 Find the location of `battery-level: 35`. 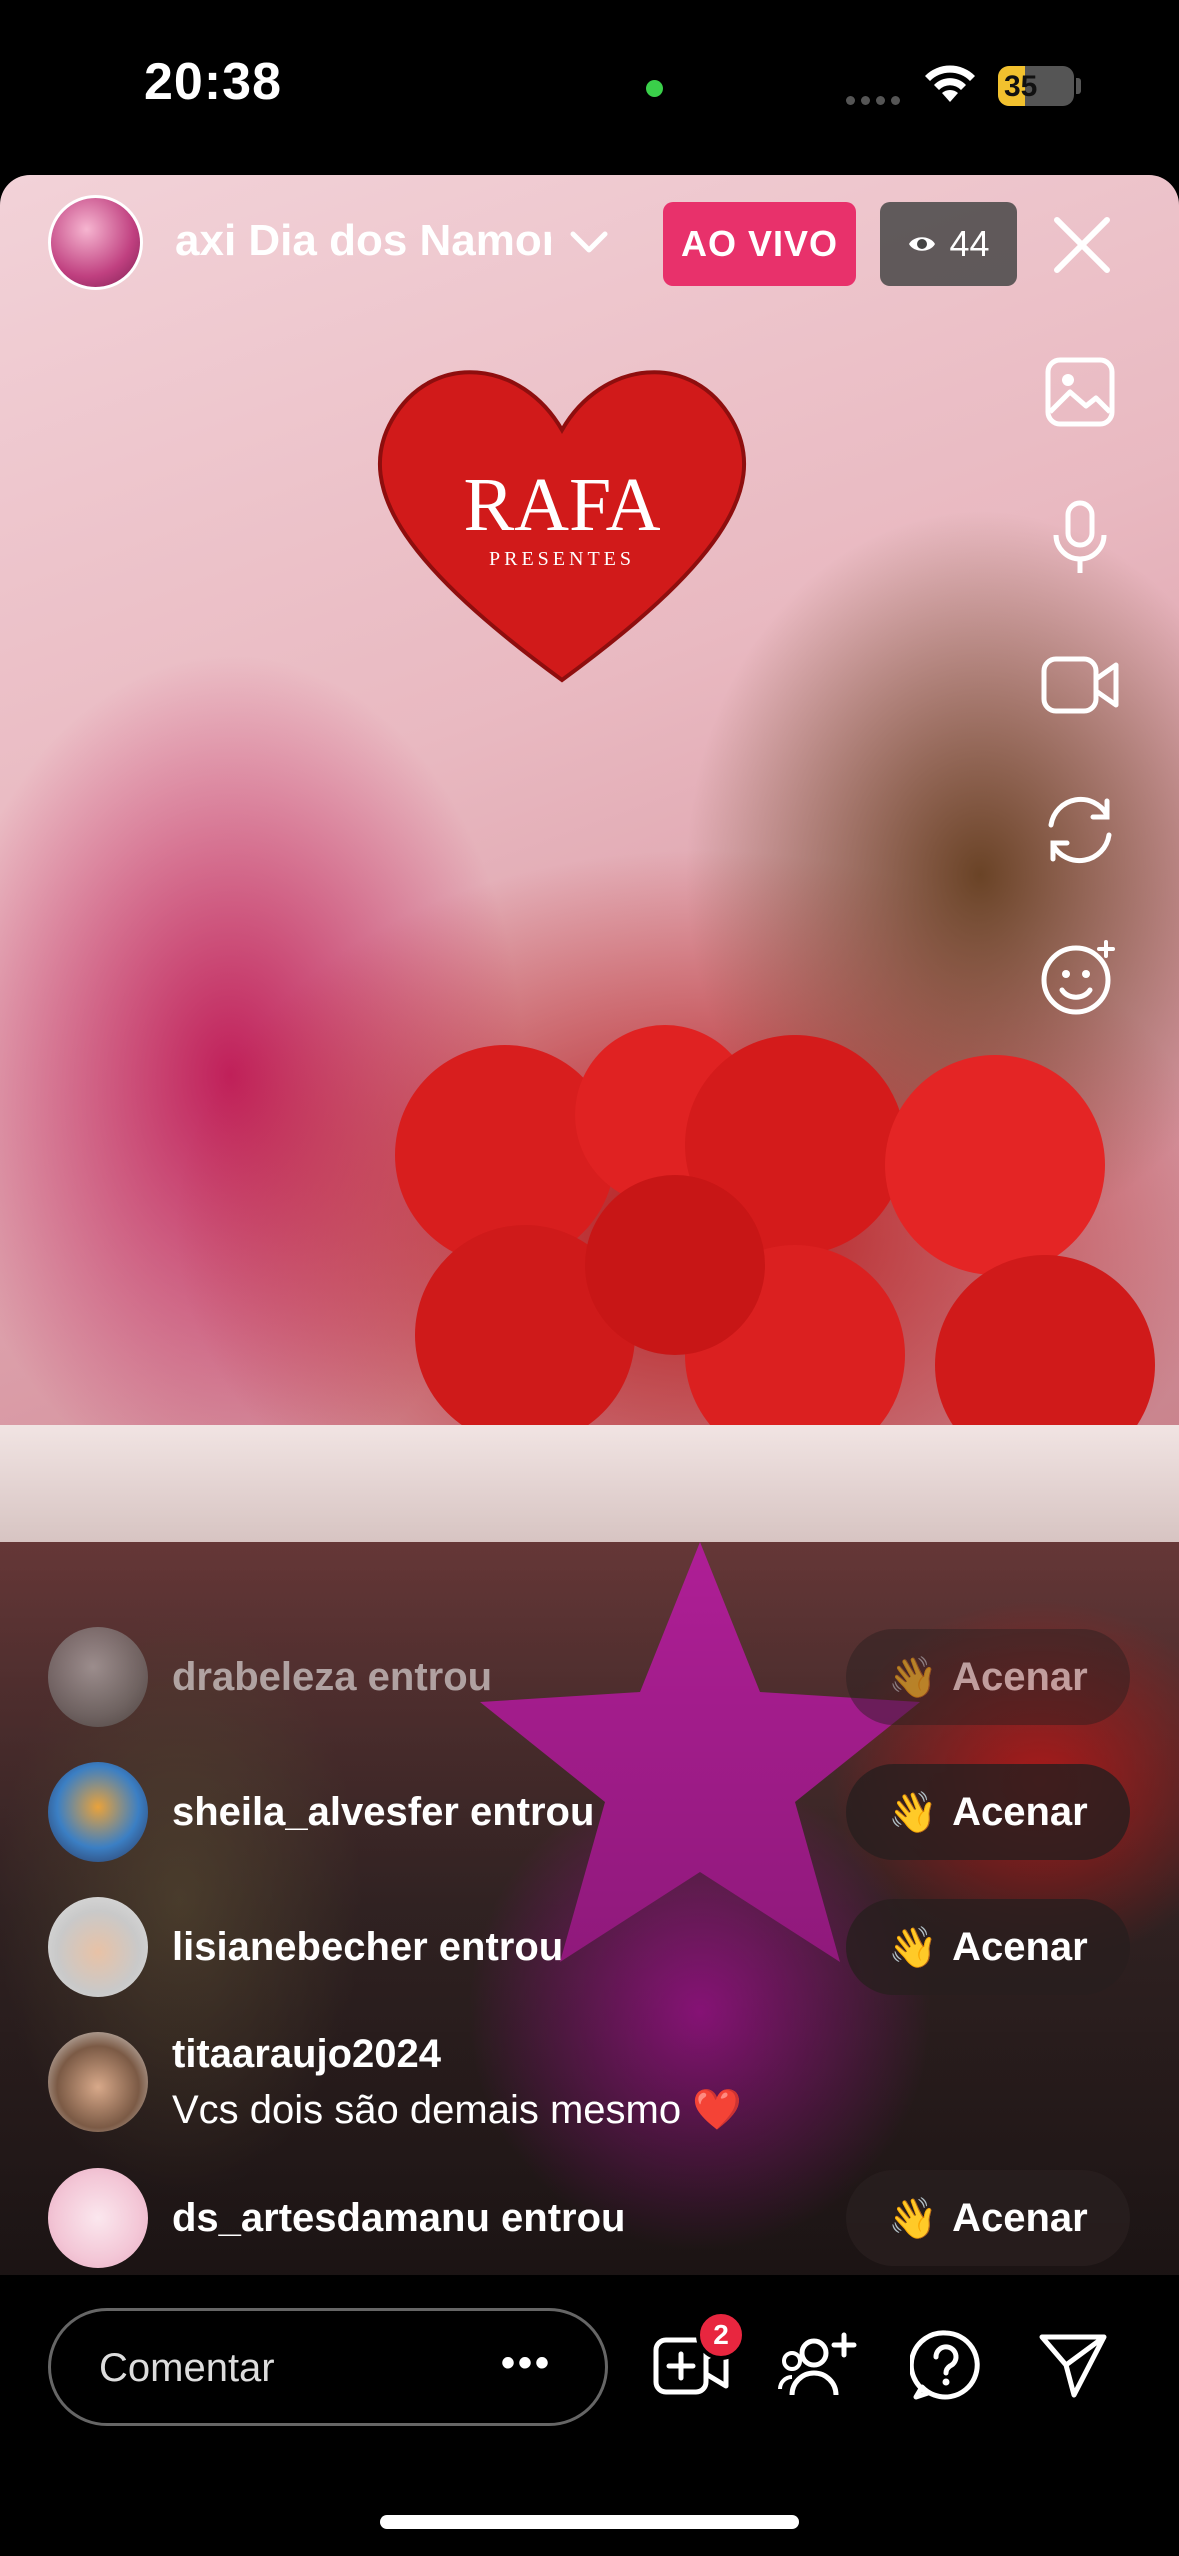

battery-level: 35 is located at coordinates (1021, 86).